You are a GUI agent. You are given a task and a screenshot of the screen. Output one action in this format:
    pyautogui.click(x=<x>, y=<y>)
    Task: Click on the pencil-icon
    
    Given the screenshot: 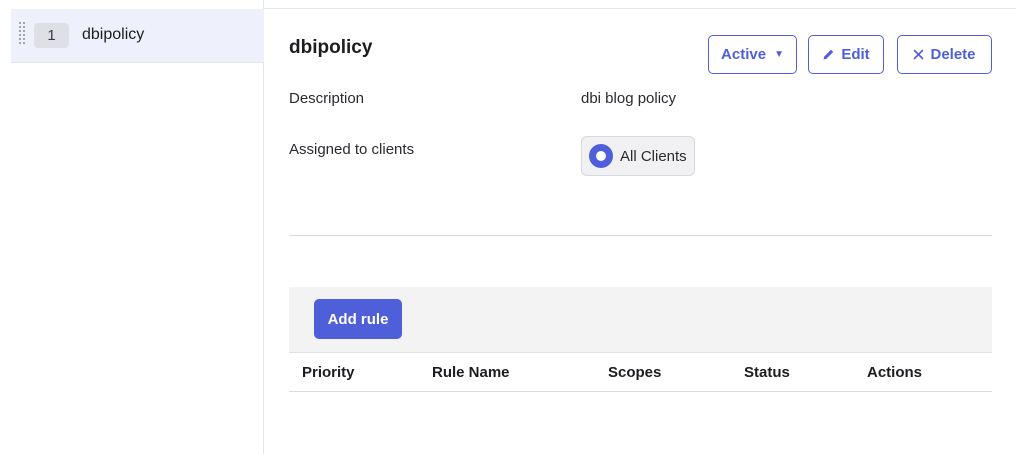 What is the action you would take?
    pyautogui.click(x=828, y=54)
    